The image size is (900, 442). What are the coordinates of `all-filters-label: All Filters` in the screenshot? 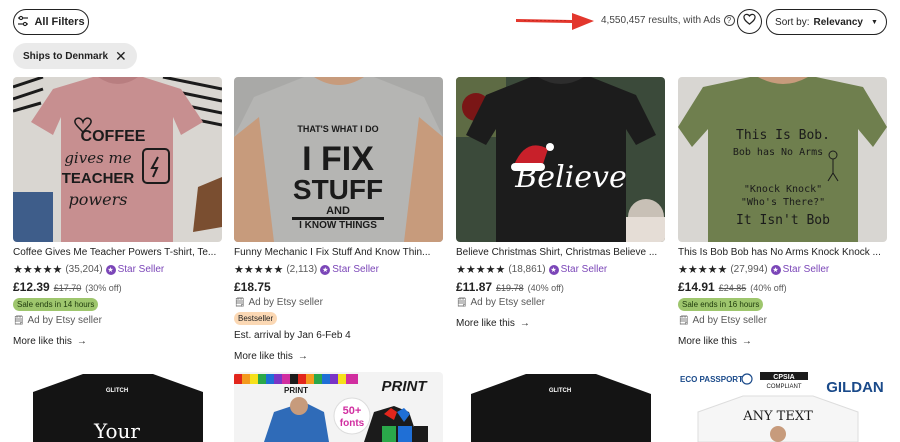 It's located at (59, 22).